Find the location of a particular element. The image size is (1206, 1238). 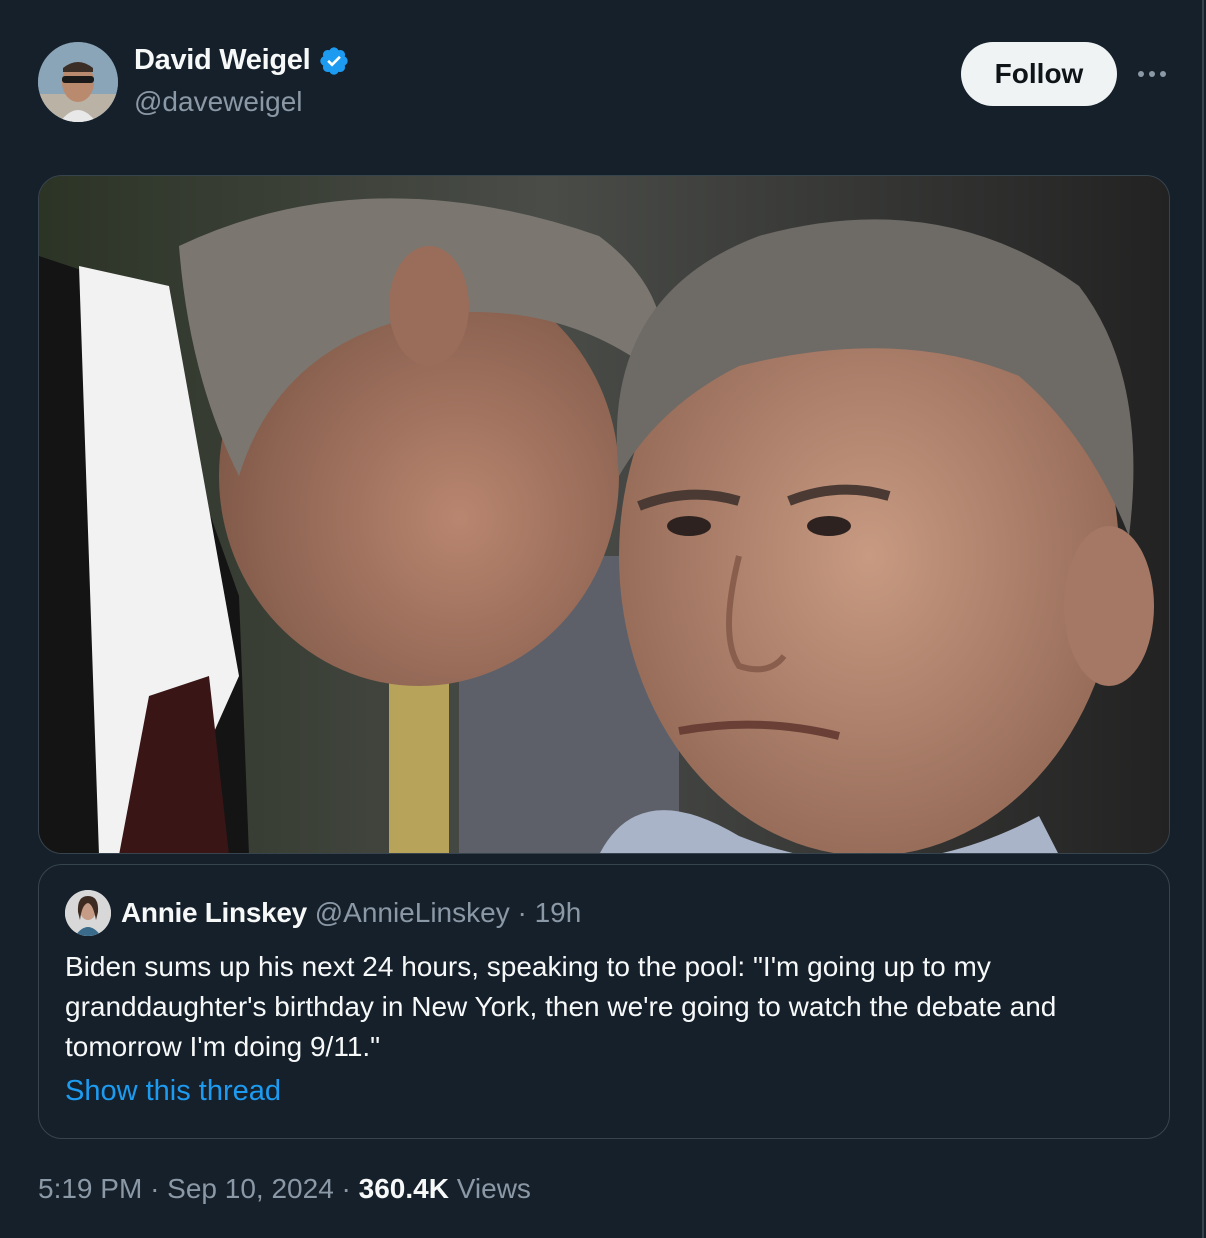

verified-badge-icon is located at coordinates (334, 61).